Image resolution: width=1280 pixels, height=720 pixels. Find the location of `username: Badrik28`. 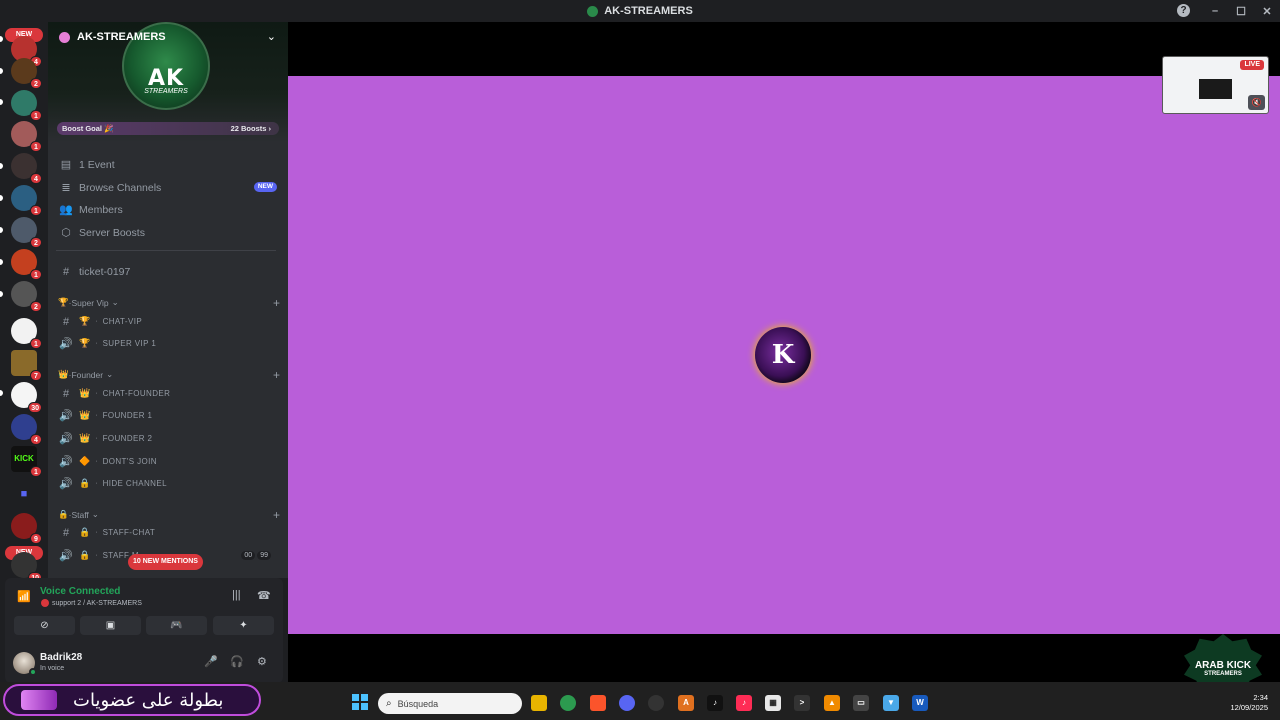

username: Badrik28 is located at coordinates (61, 657).